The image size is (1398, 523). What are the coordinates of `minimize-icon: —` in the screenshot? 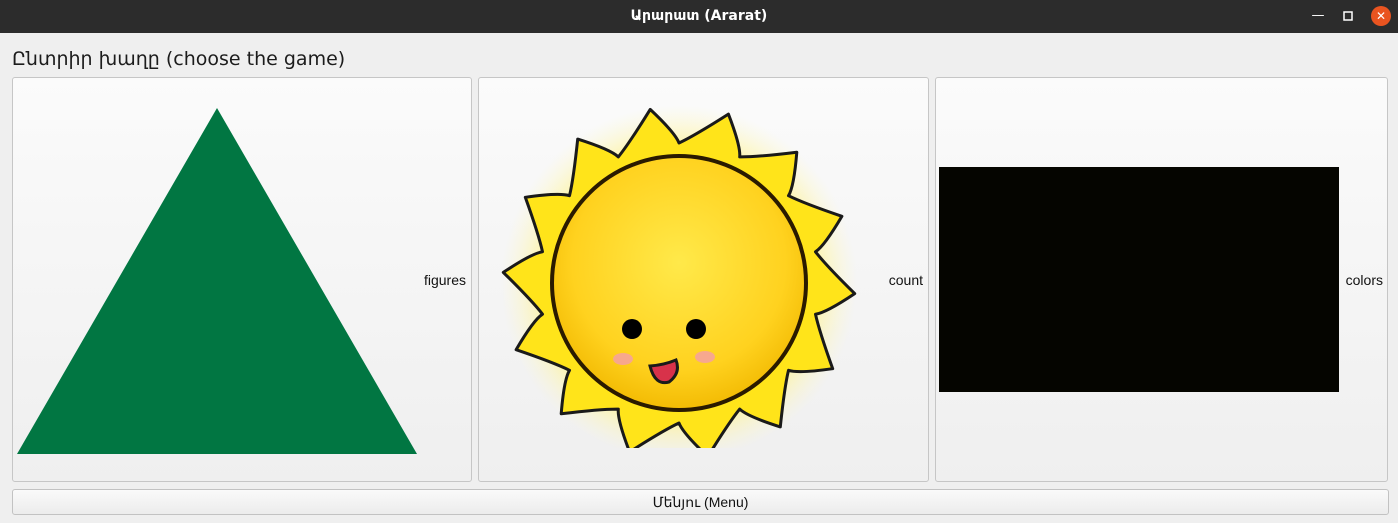 It's located at (1318, 16).